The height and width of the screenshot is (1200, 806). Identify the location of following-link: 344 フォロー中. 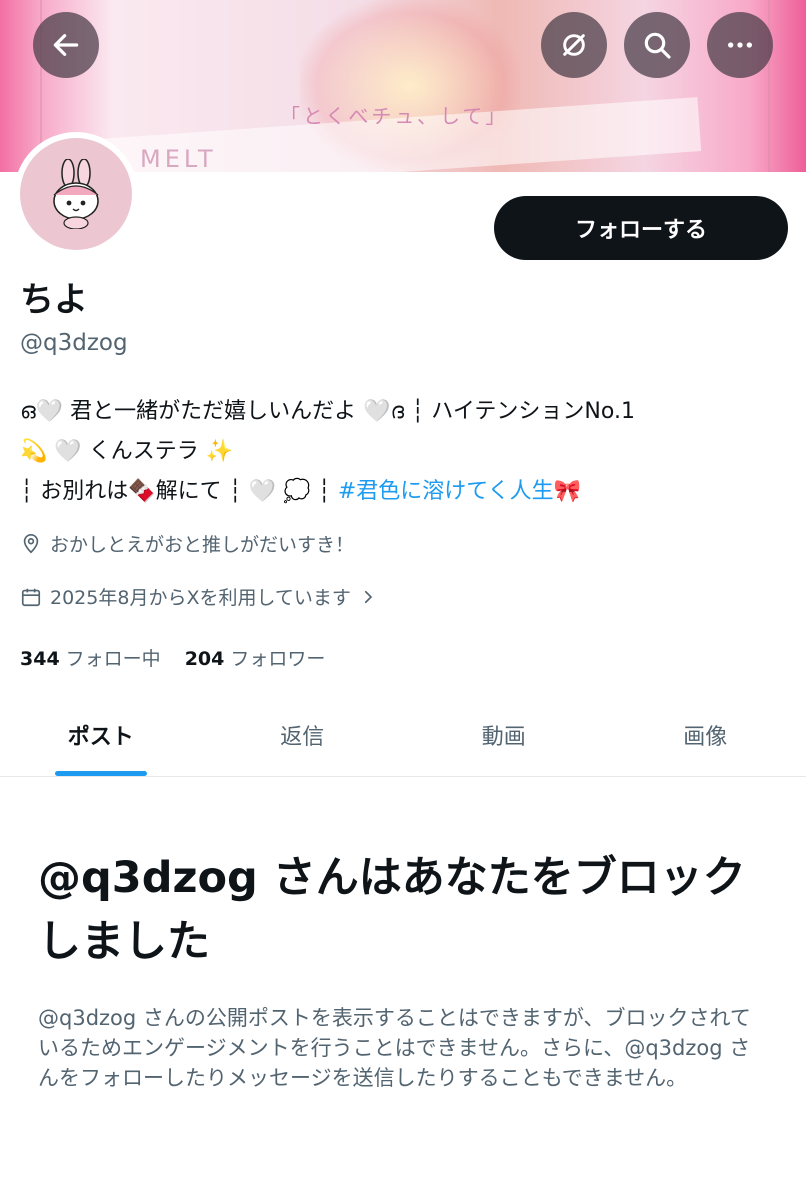
(90, 657).